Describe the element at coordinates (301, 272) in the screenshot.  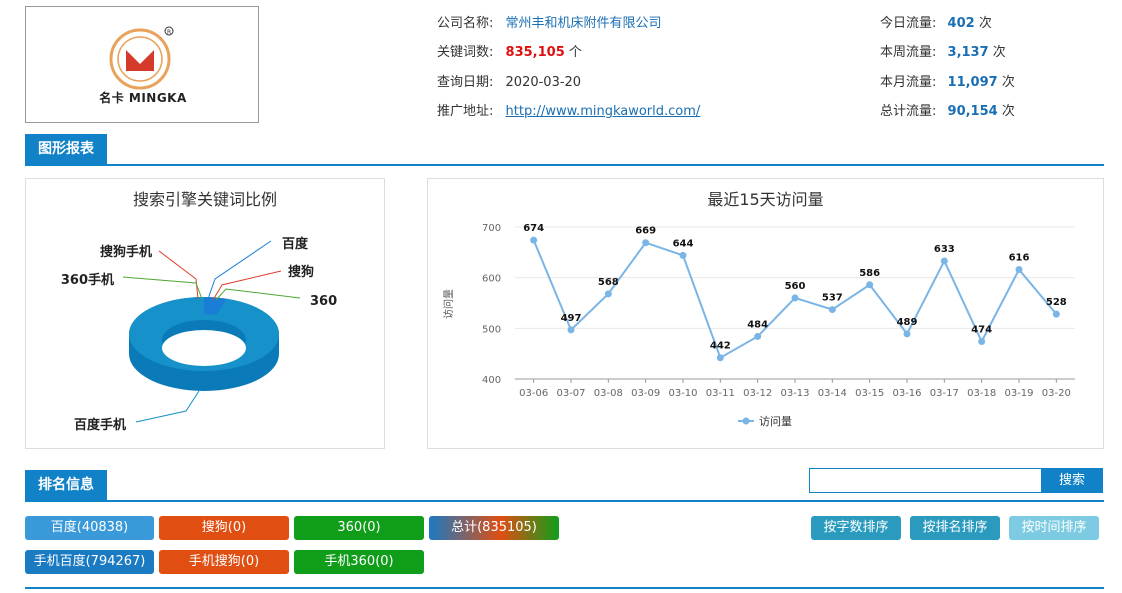
I see `pie-label-1: 搜狗` at that location.